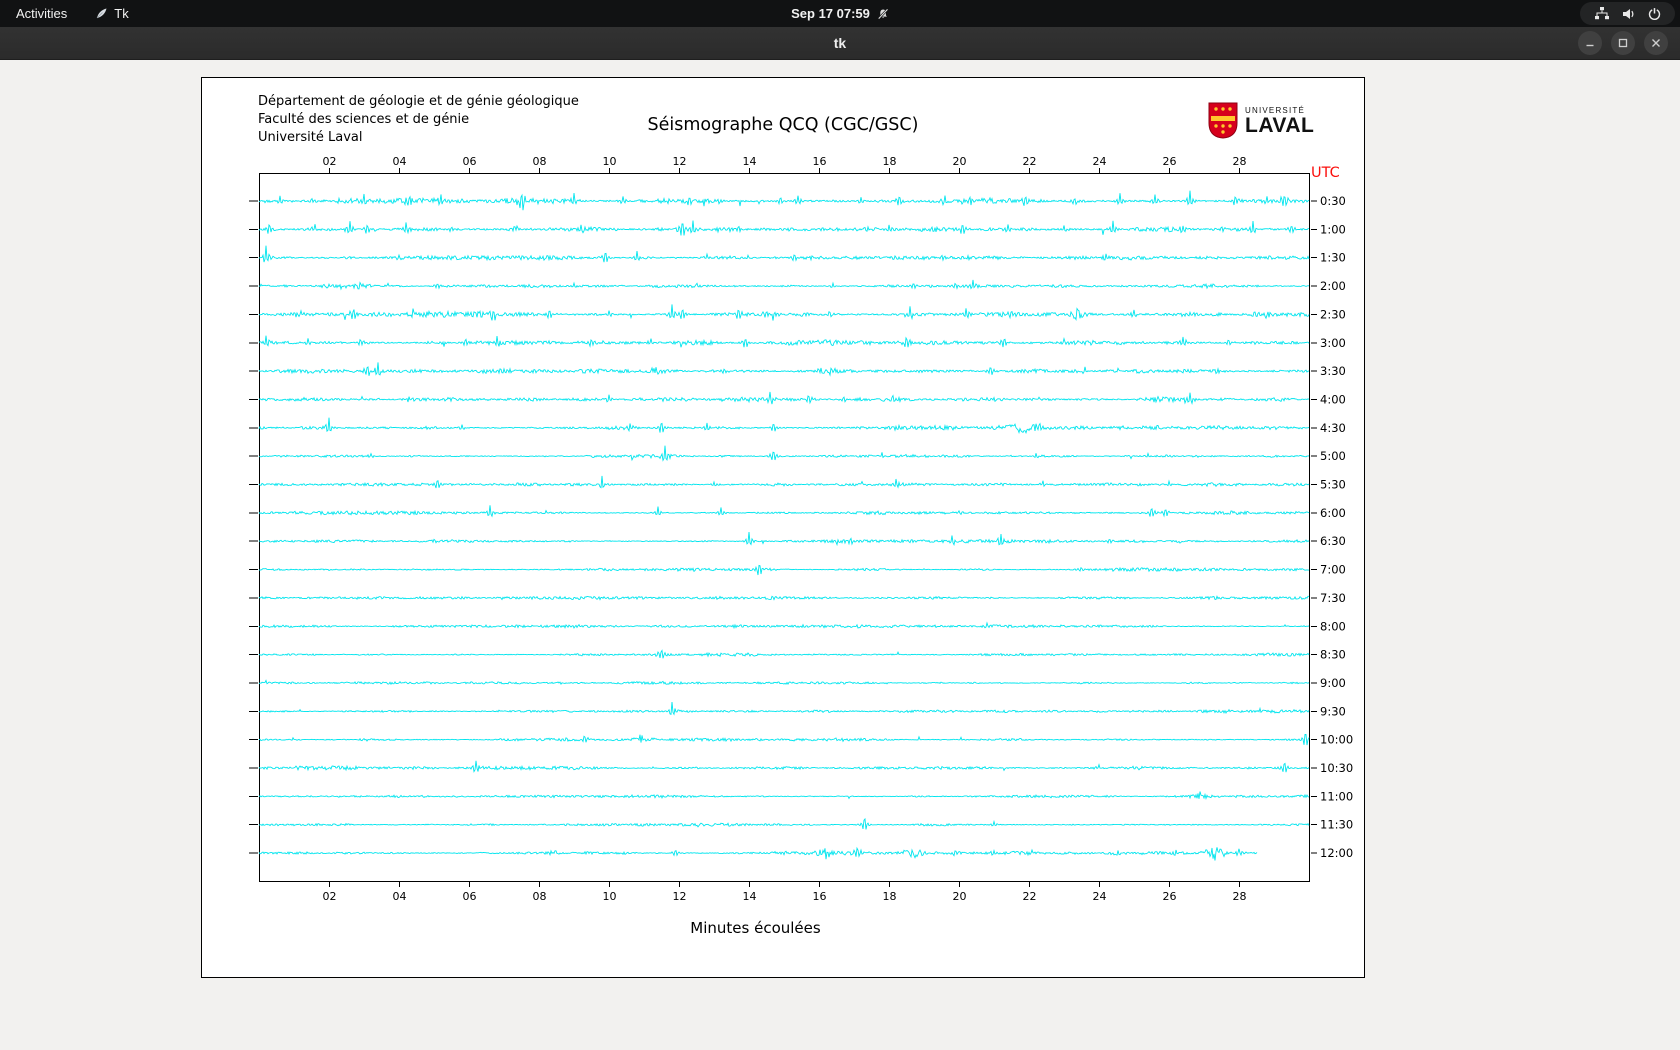  What do you see at coordinates (1333, 513) in the screenshot?
I see `svg-text: 6:00` at bounding box center [1333, 513].